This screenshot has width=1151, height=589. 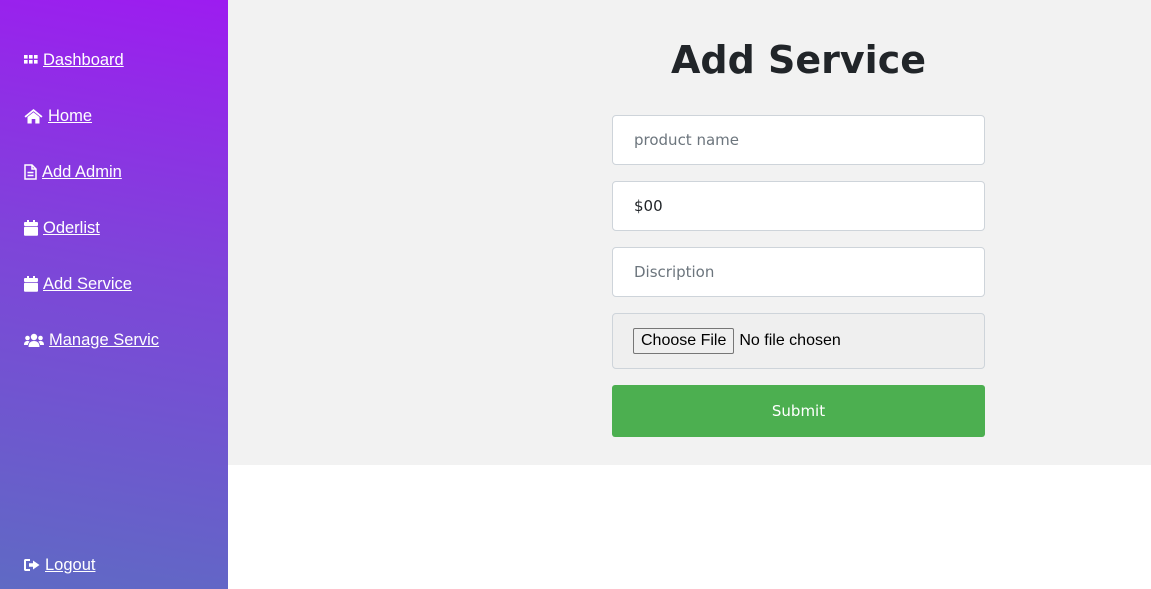 What do you see at coordinates (30, 172) in the screenshot?
I see `document-icon` at bounding box center [30, 172].